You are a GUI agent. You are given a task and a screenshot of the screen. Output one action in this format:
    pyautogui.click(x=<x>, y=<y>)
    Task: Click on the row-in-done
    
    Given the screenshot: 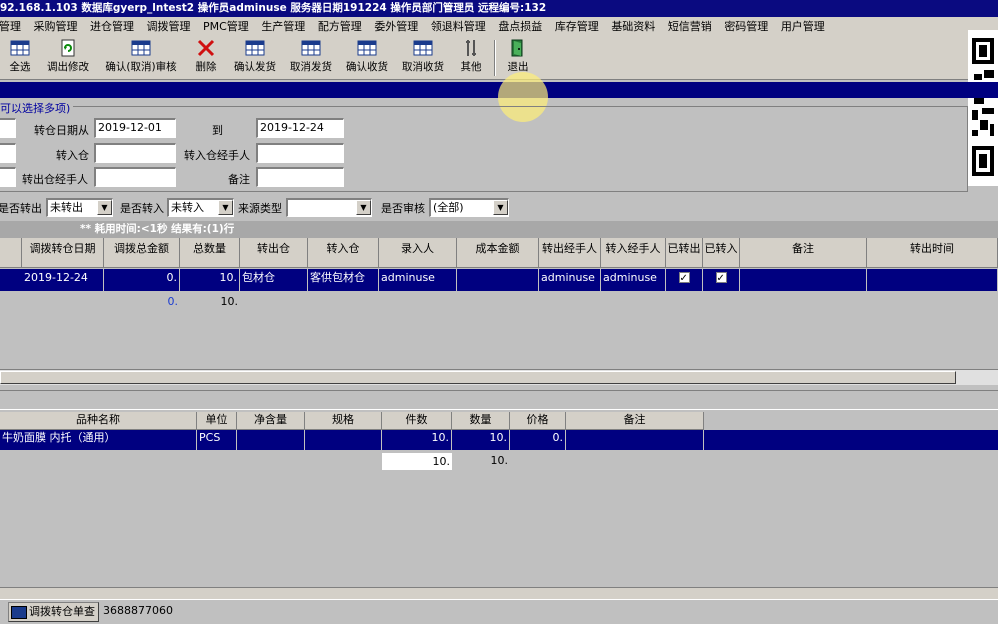 What is the action you would take?
    pyautogui.click(x=721, y=280)
    